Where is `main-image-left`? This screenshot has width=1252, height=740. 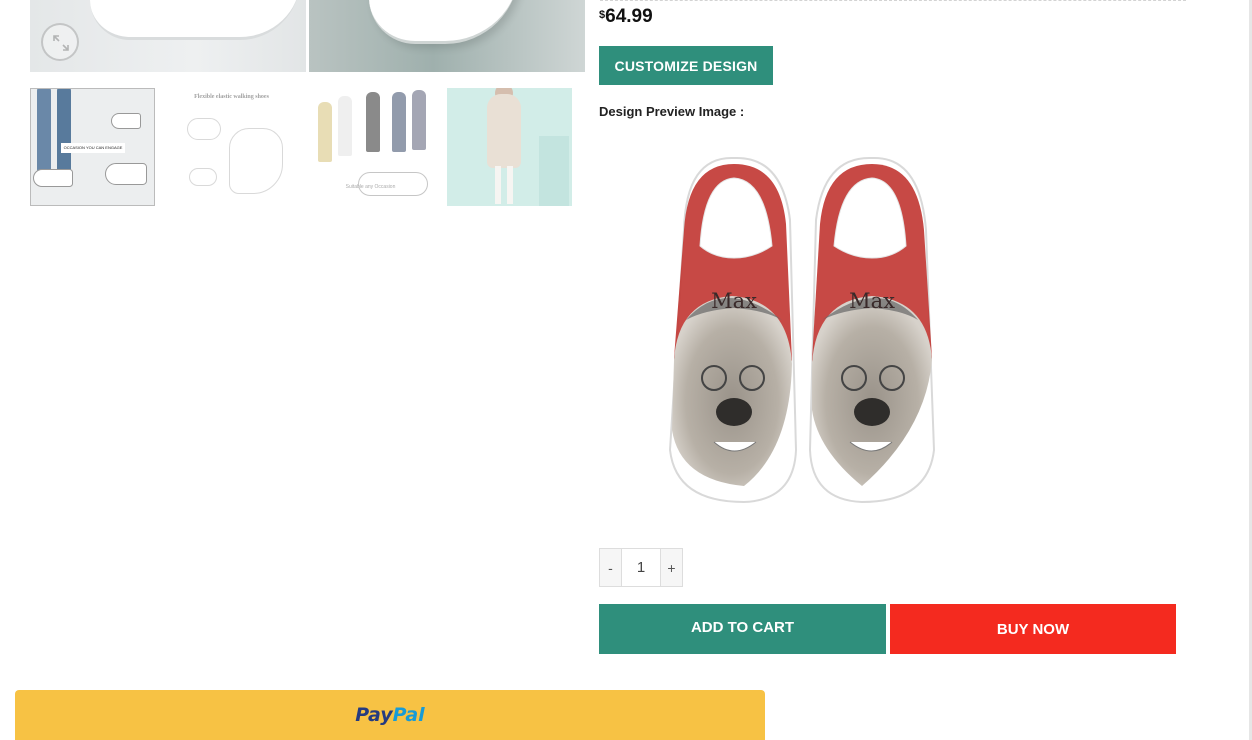
main-image-left is located at coordinates (168, 36).